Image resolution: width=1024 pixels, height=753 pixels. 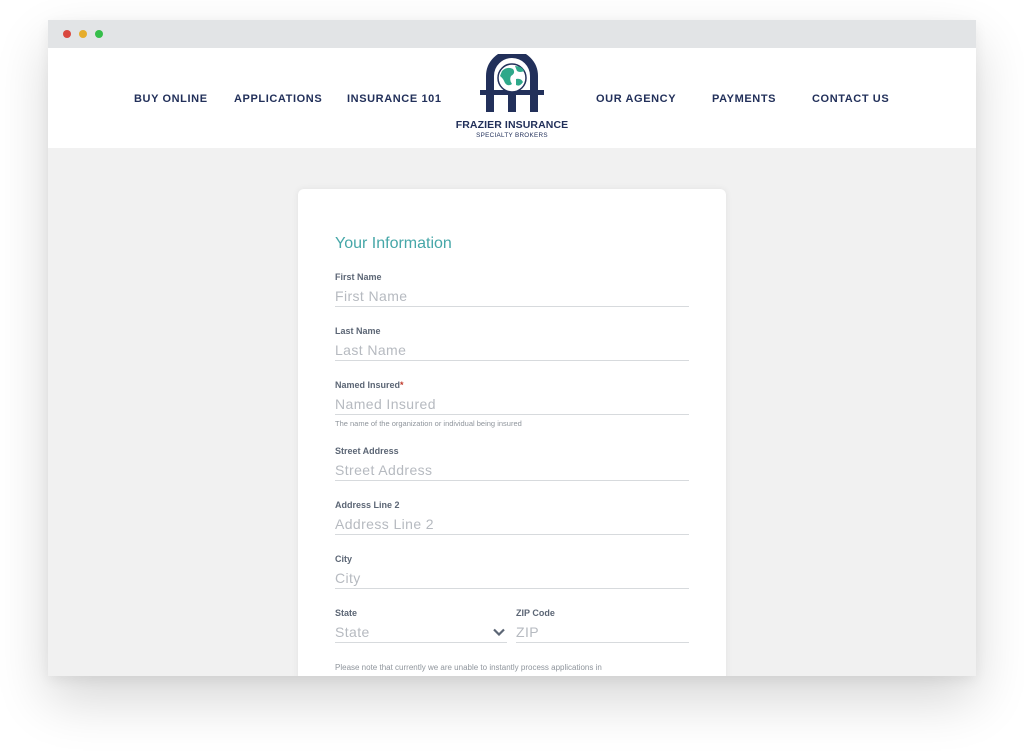 I want to click on nav-buy-online: BUY ONLINE, so click(x=171, y=99).